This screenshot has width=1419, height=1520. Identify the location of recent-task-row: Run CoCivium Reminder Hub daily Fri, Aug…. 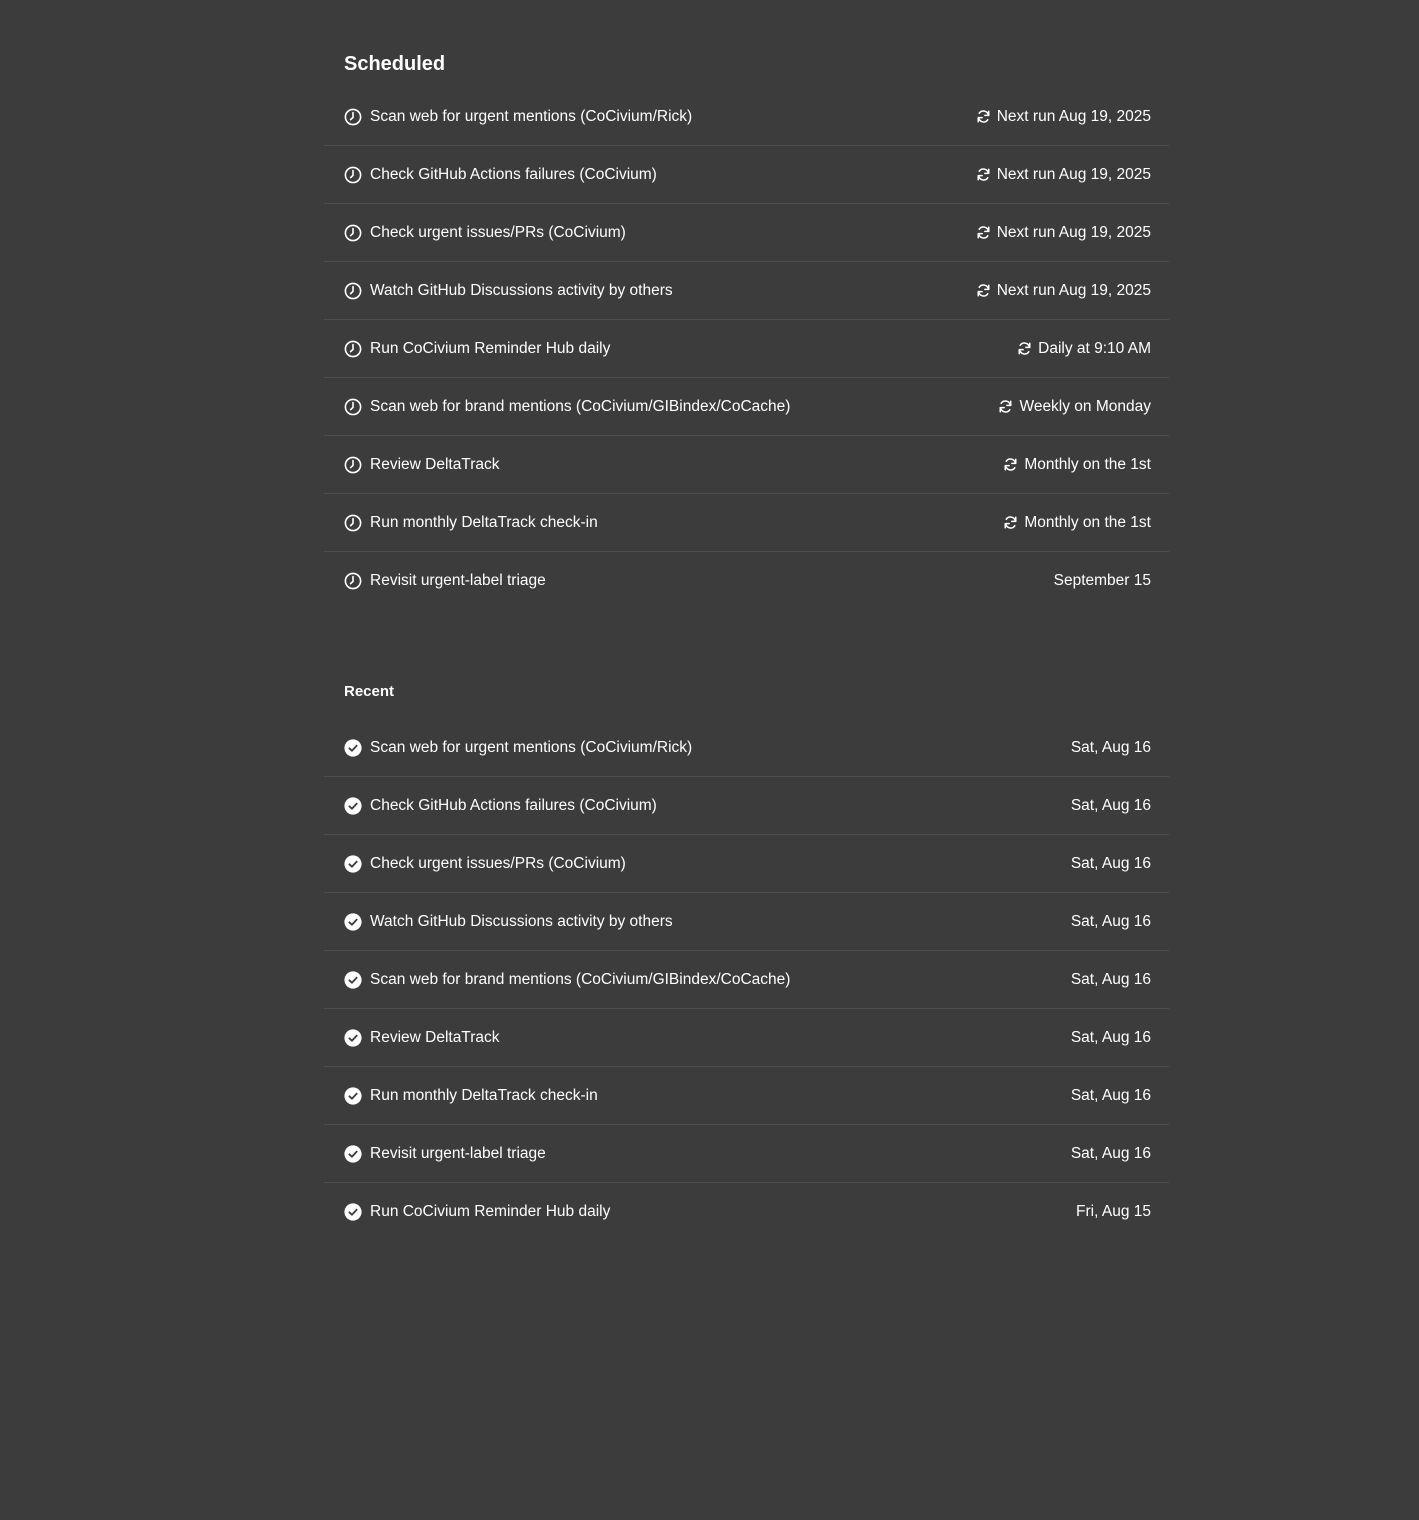
(746, 1212).